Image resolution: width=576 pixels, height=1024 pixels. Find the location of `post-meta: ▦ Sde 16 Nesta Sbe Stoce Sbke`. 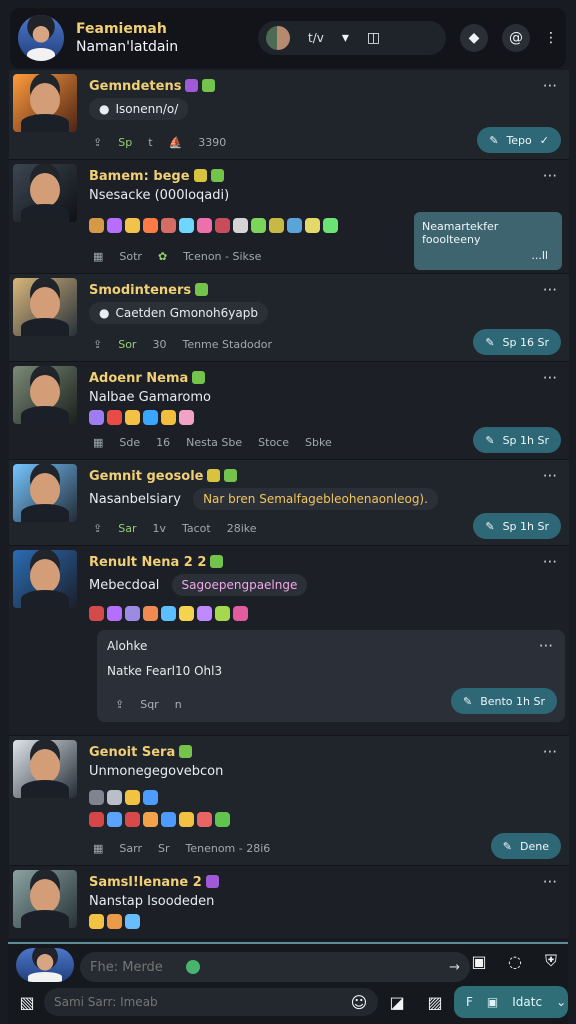

post-meta: ▦ Sde 16 Nesta Sbe Stoce Sbke is located at coordinates (212, 442).